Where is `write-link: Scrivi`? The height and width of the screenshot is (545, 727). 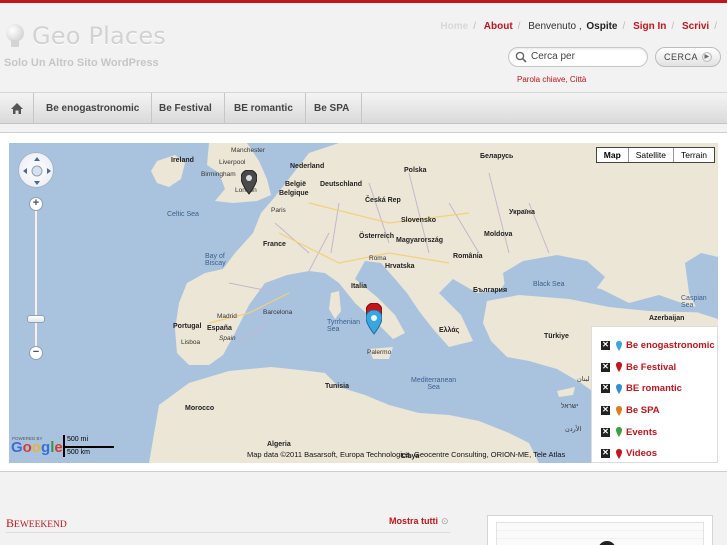
write-link: Scrivi is located at coordinates (695, 26).